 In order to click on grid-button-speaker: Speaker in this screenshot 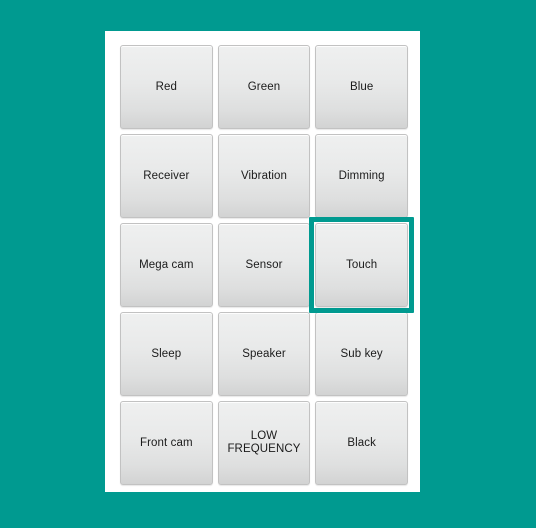, I will do `click(264, 354)`.